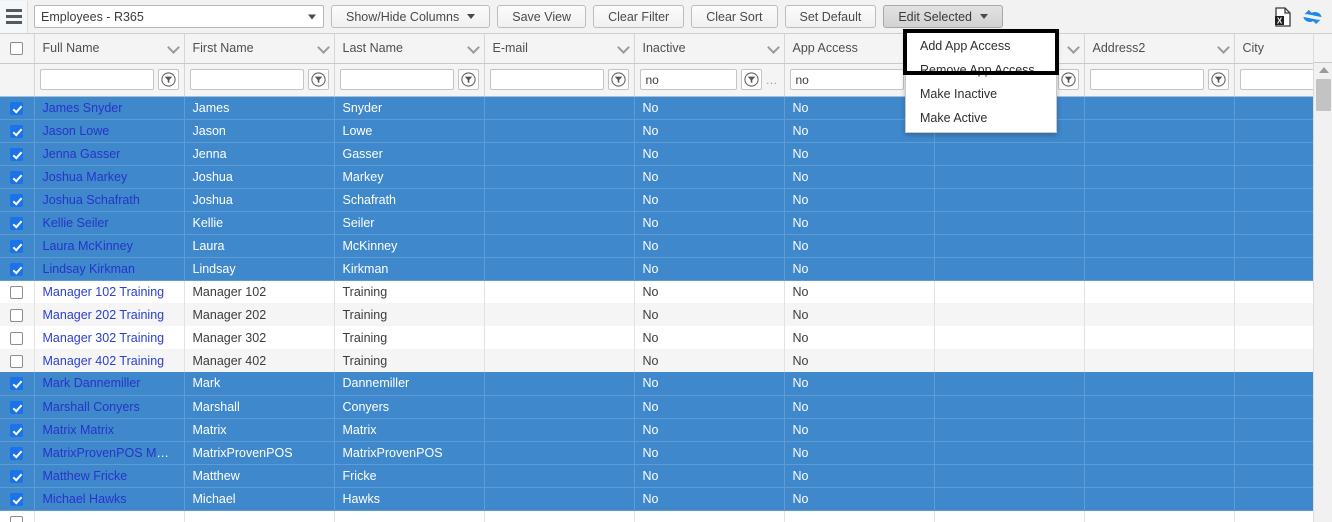 Image resolution: width=1332 pixels, height=522 pixels. I want to click on menu-item-make-active: Make Active, so click(981, 118).